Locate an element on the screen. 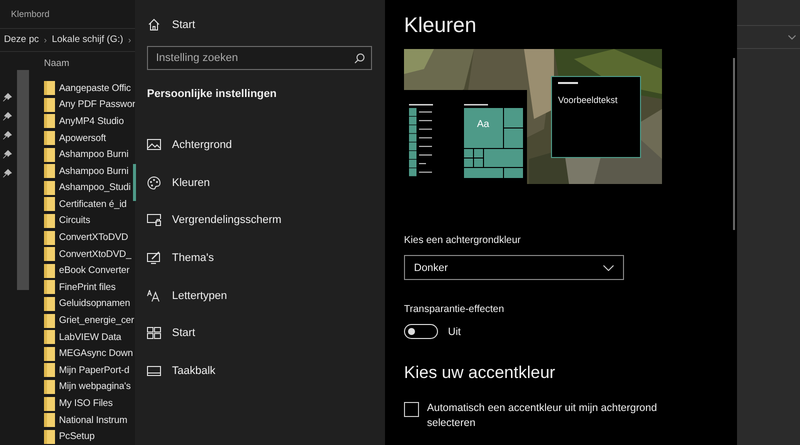  lock-screen-icon is located at coordinates (154, 220).